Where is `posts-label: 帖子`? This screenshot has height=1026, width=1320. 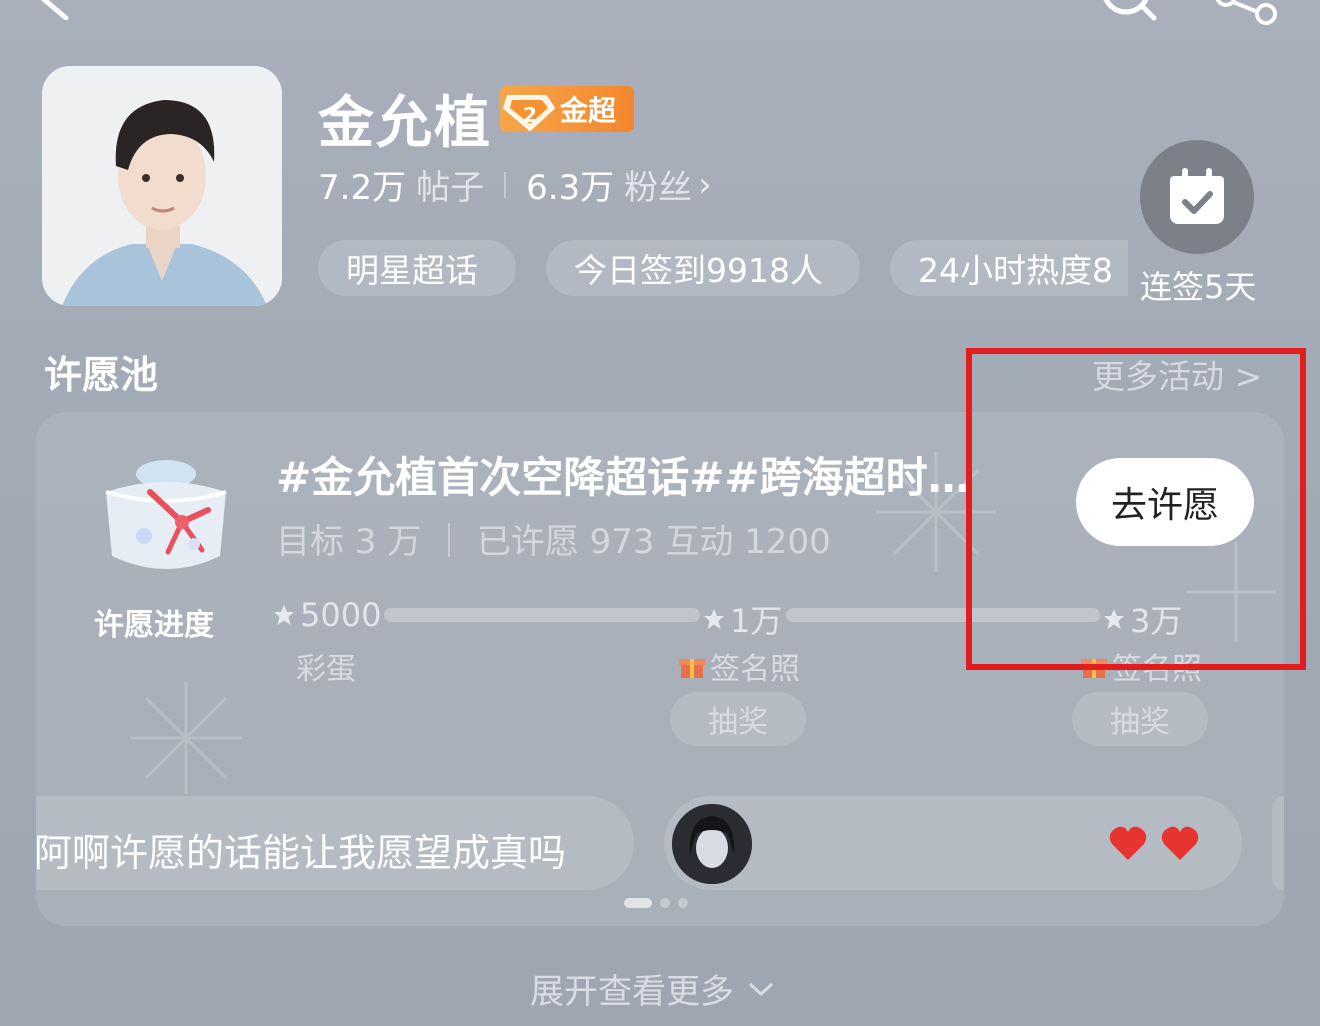 posts-label: 帖子 is located at coordinates (450, 188).